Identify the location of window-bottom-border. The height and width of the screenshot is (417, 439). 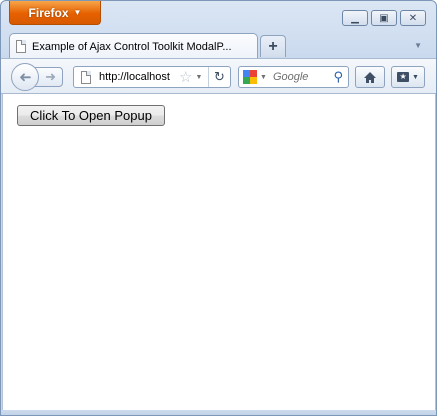
(218, 412).